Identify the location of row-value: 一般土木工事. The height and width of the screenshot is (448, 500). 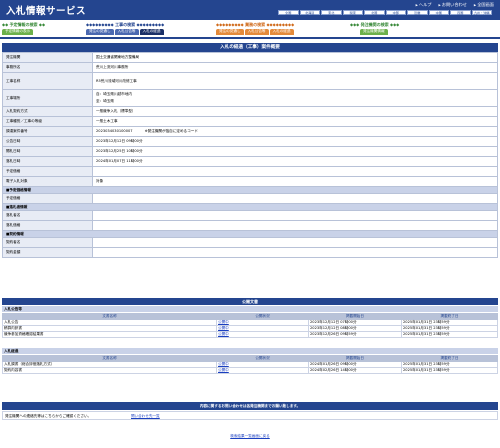
(295, 121).